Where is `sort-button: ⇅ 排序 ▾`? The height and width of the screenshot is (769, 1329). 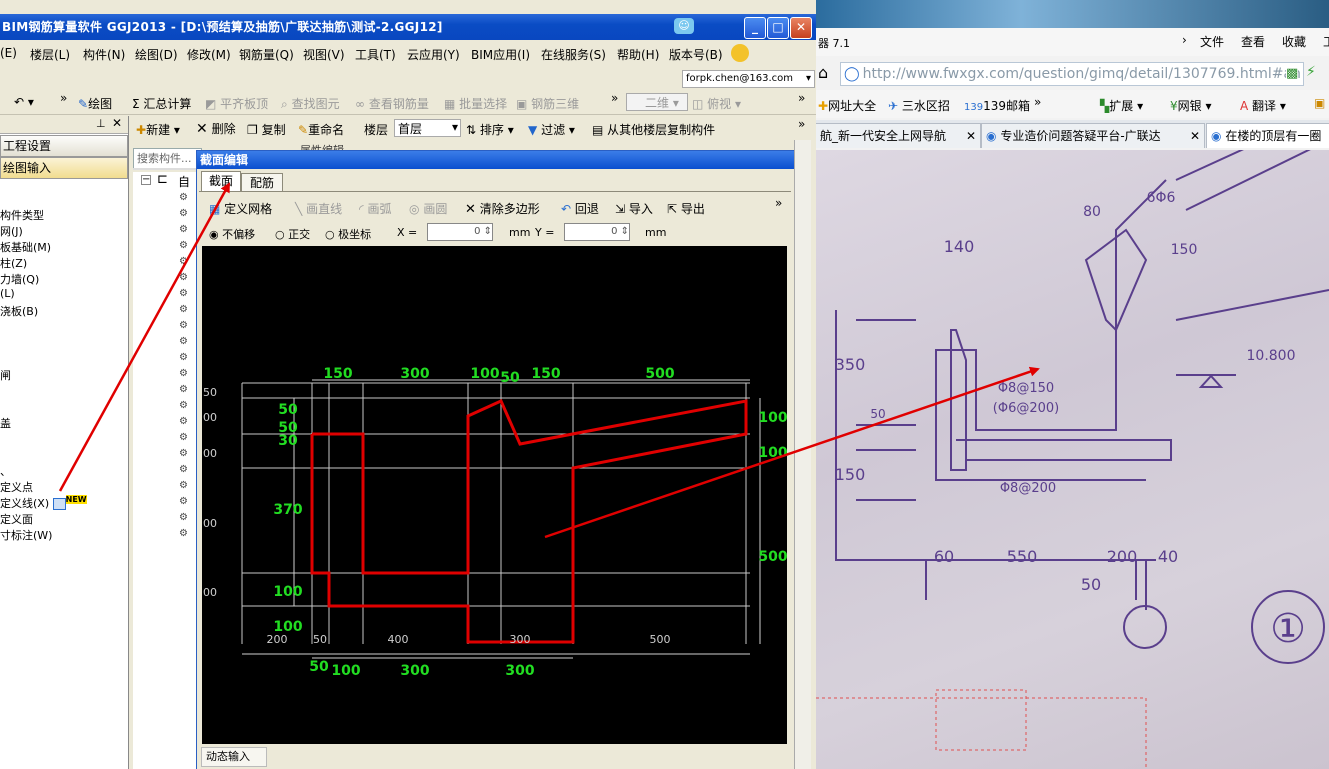 sort-button: ⇅ 排序 ▾ is located at coordinates (490, 129).